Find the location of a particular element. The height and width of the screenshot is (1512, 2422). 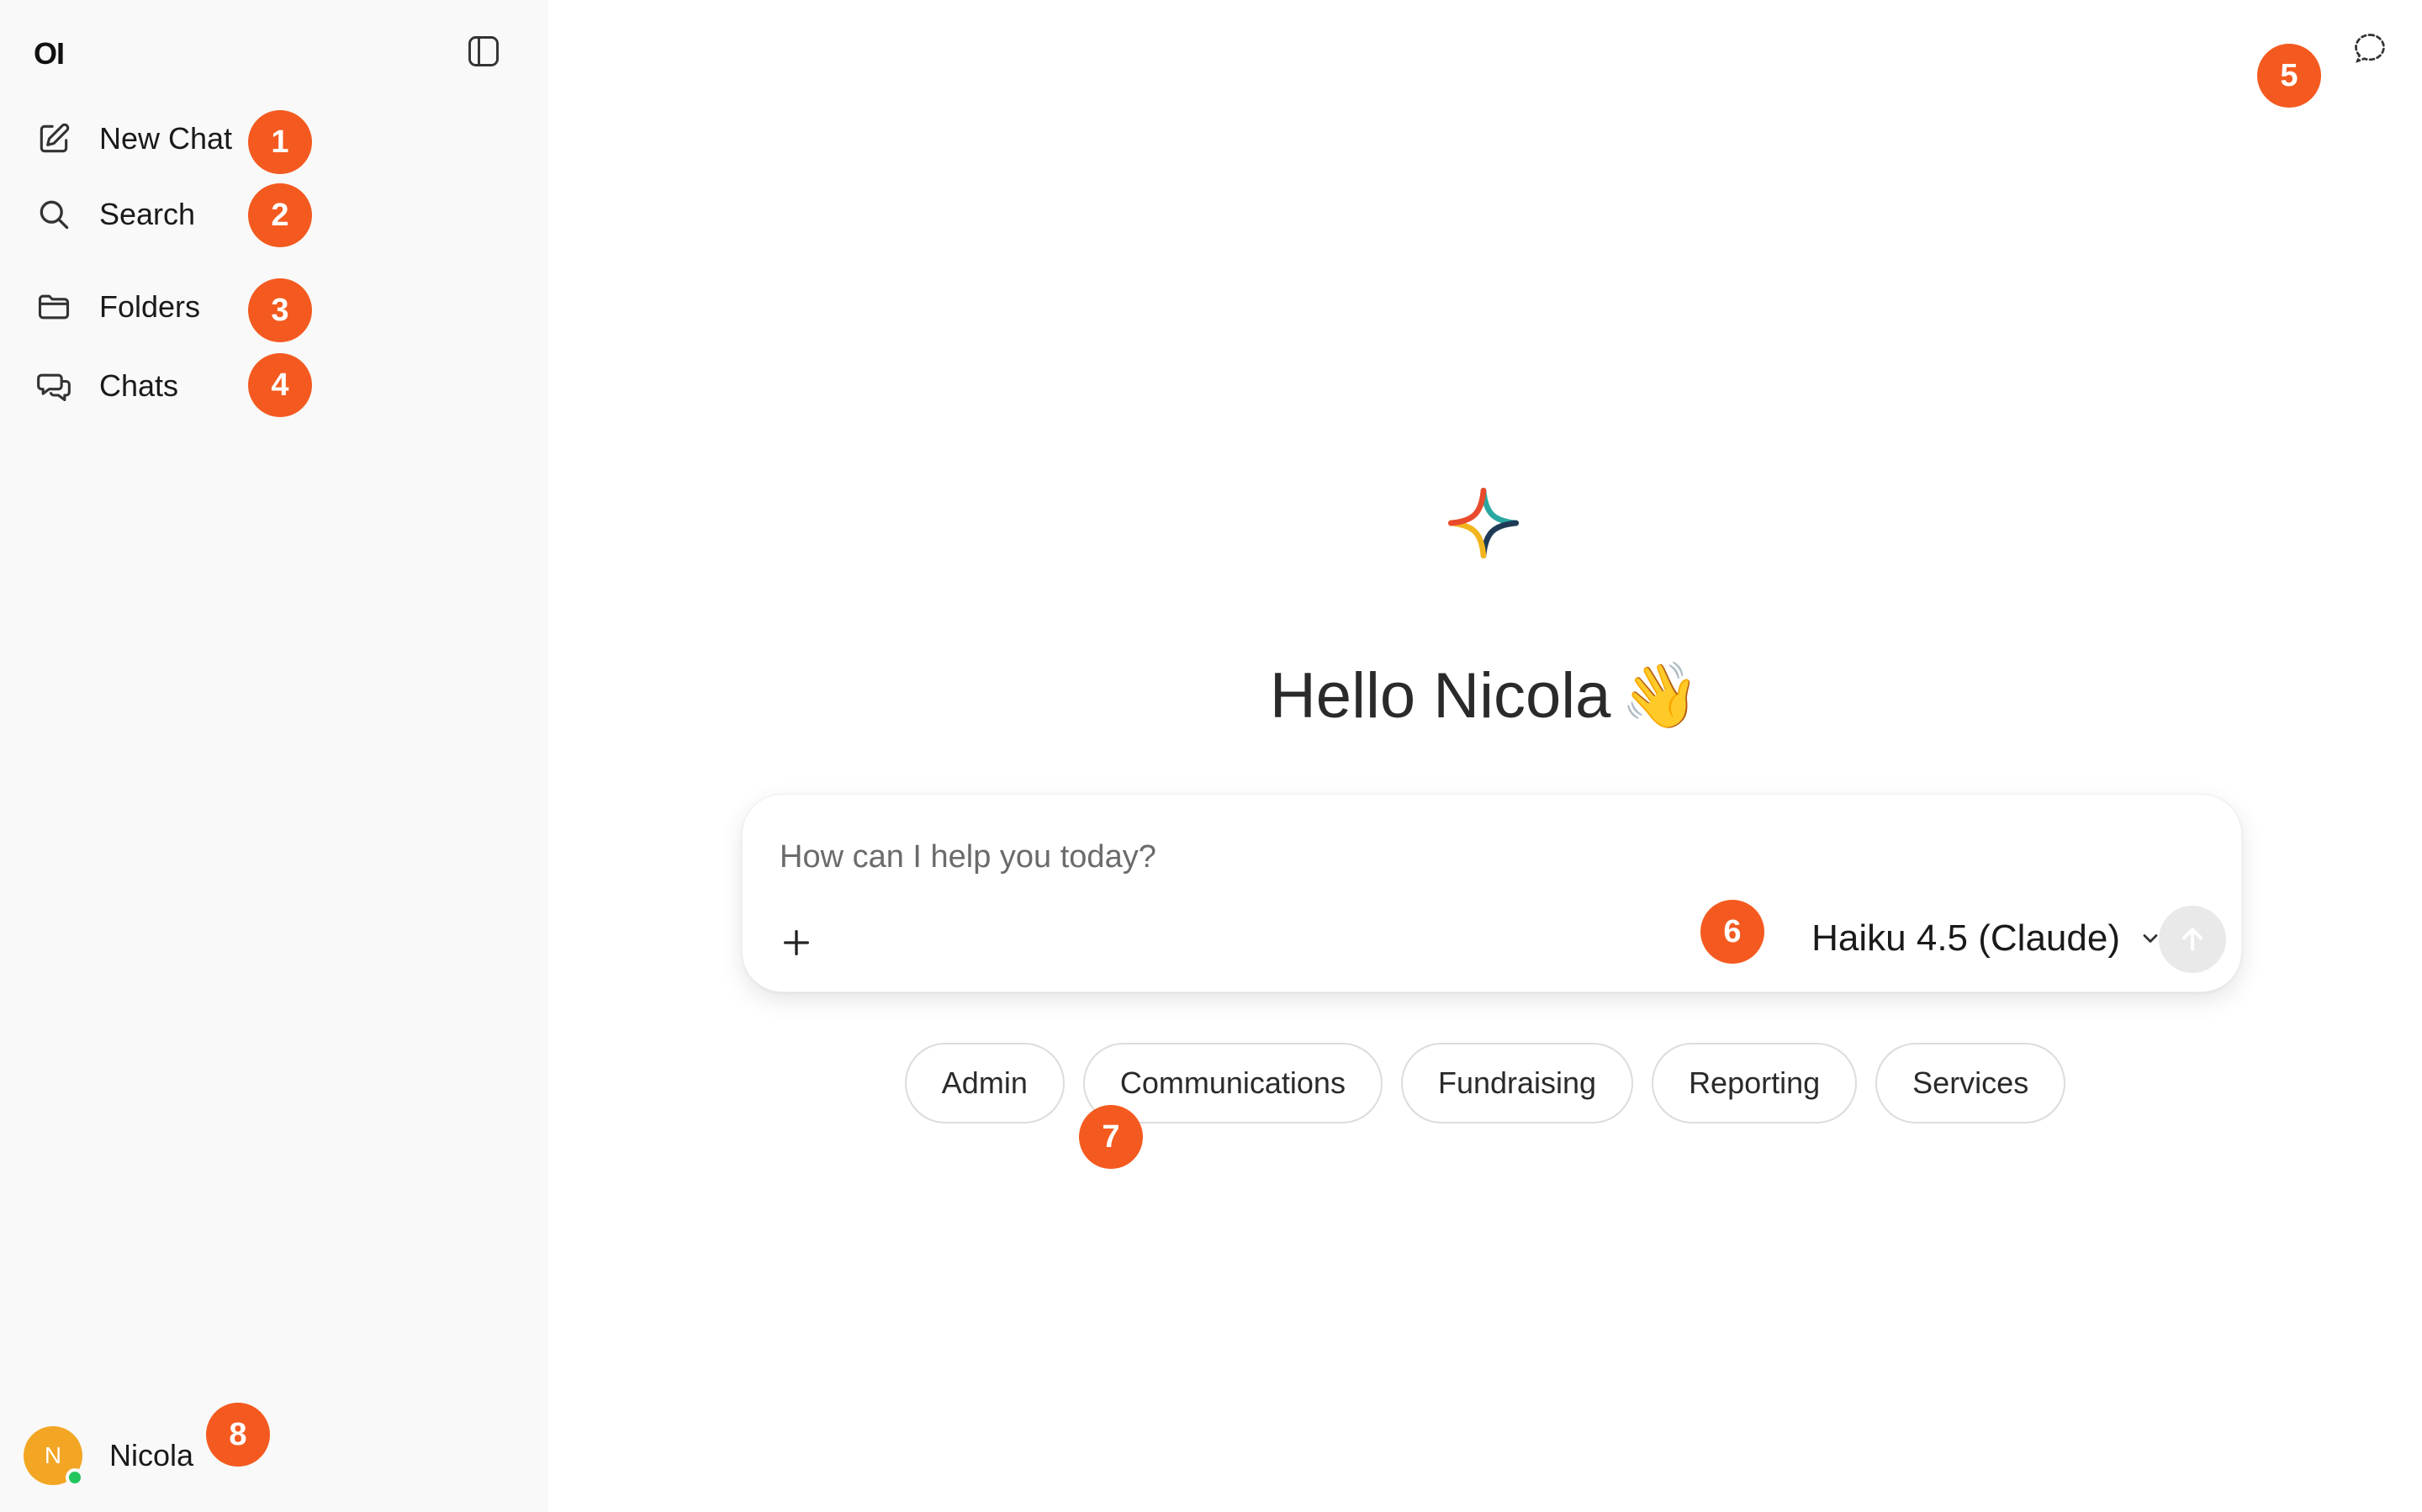

app-logo: OI is located at coordinates (55, 54).